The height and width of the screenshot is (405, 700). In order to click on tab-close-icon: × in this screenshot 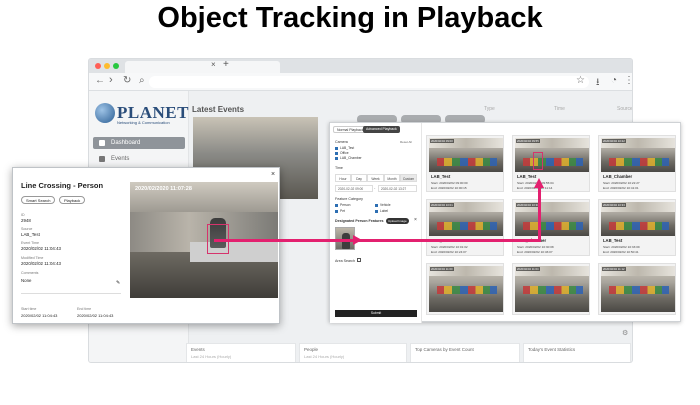, I will do `click(213, 64)`.